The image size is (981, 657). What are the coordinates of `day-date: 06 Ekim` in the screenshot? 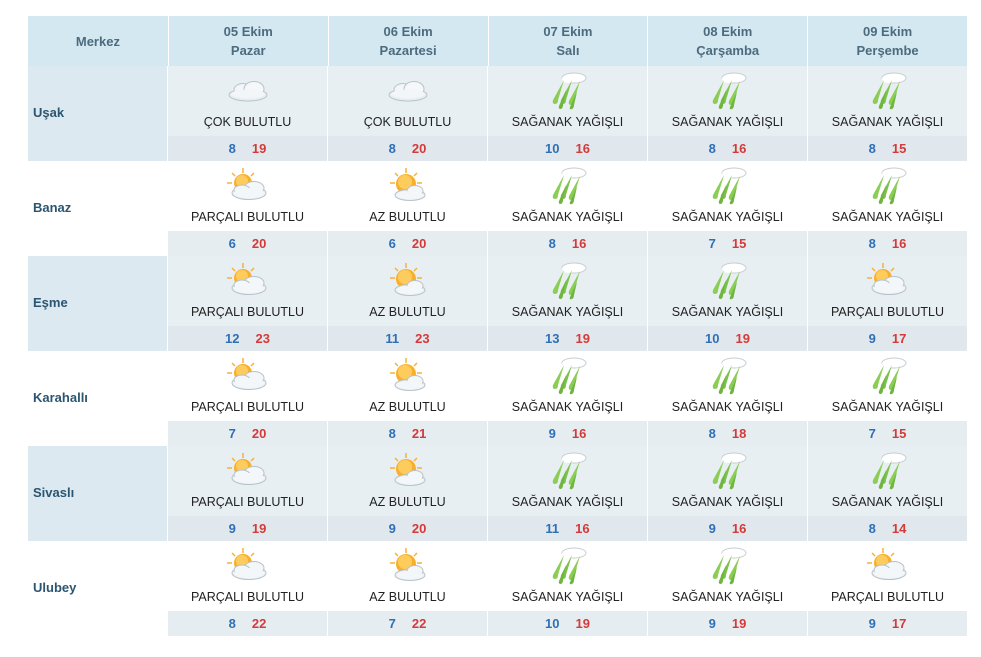 It's located at (408, 31).